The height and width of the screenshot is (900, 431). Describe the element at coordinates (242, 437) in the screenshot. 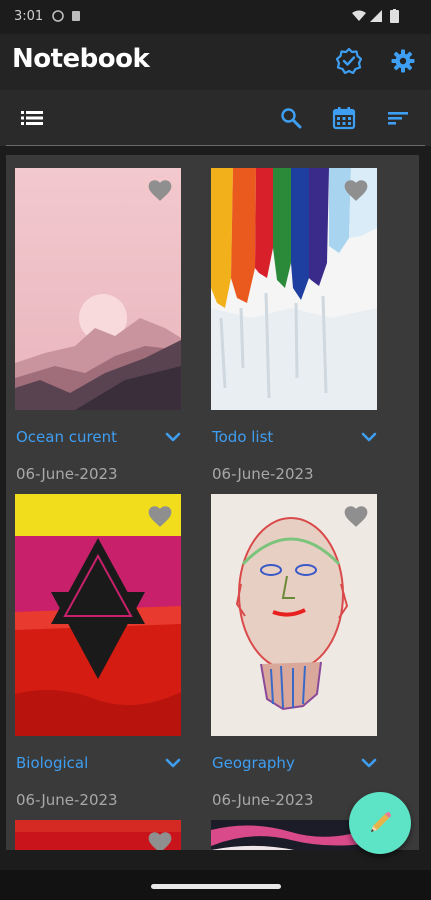

I see `note-title: Todo list` at that location.